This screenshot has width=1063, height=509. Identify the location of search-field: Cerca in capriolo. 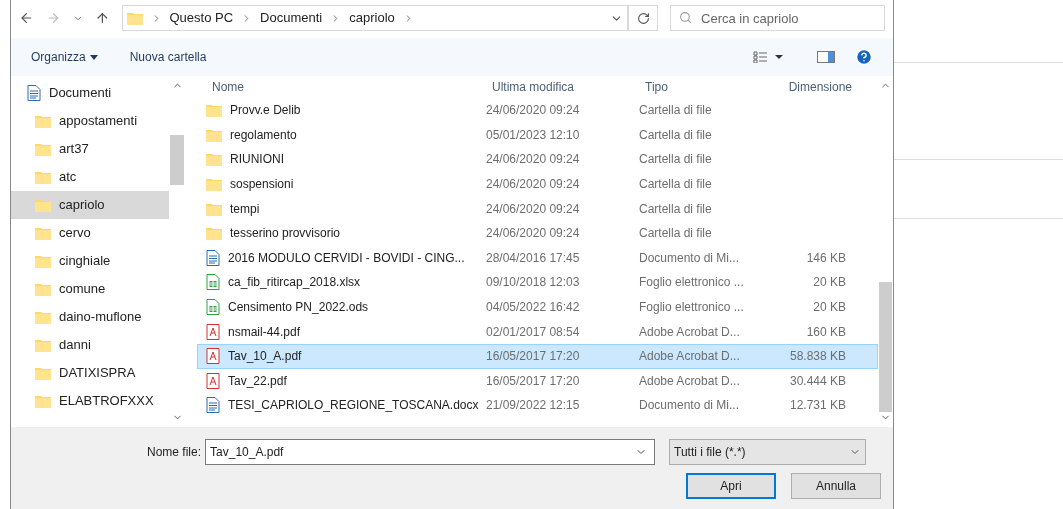
(777, 18).